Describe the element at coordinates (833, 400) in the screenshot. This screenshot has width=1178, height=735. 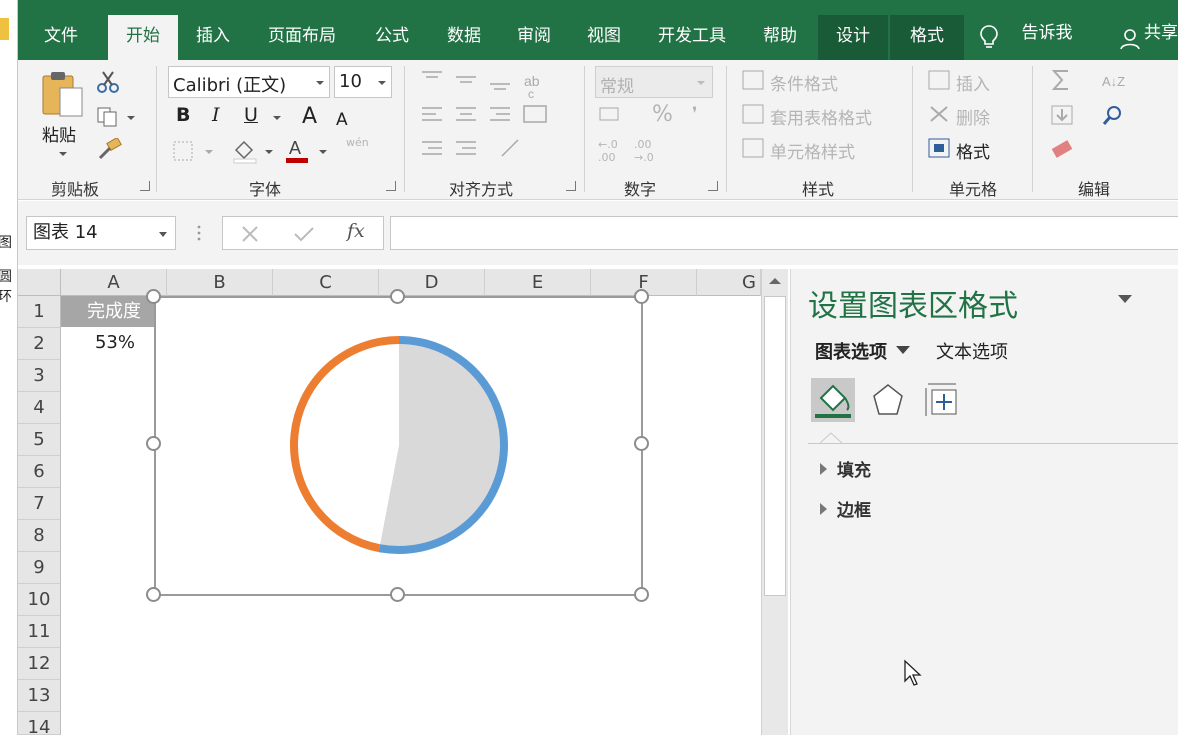
I see `fill-line-icon` at that location.